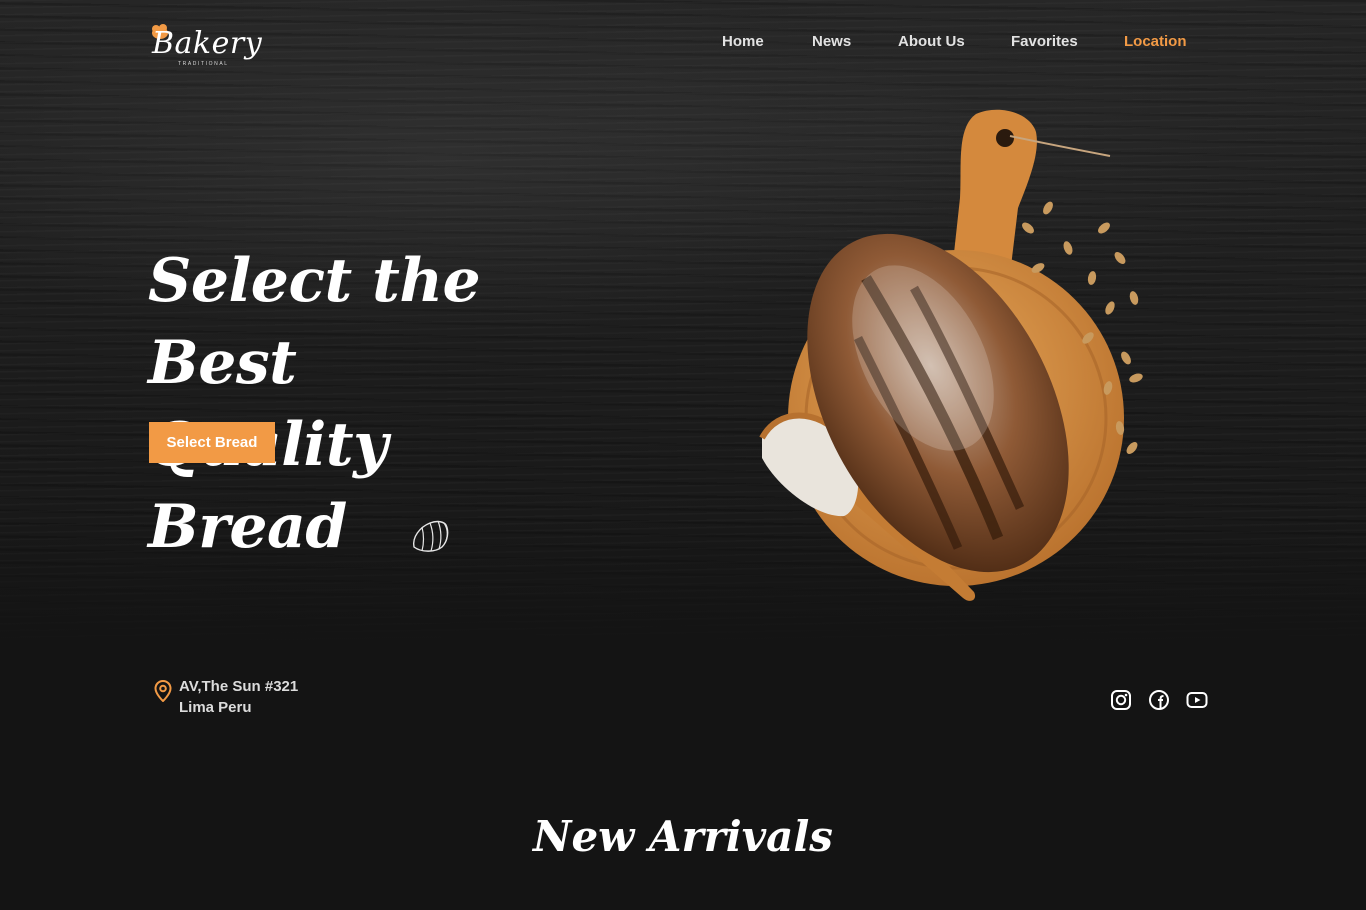 The image size is (1366, 910). I want to click on youtube-icon, so click(1197, 700).